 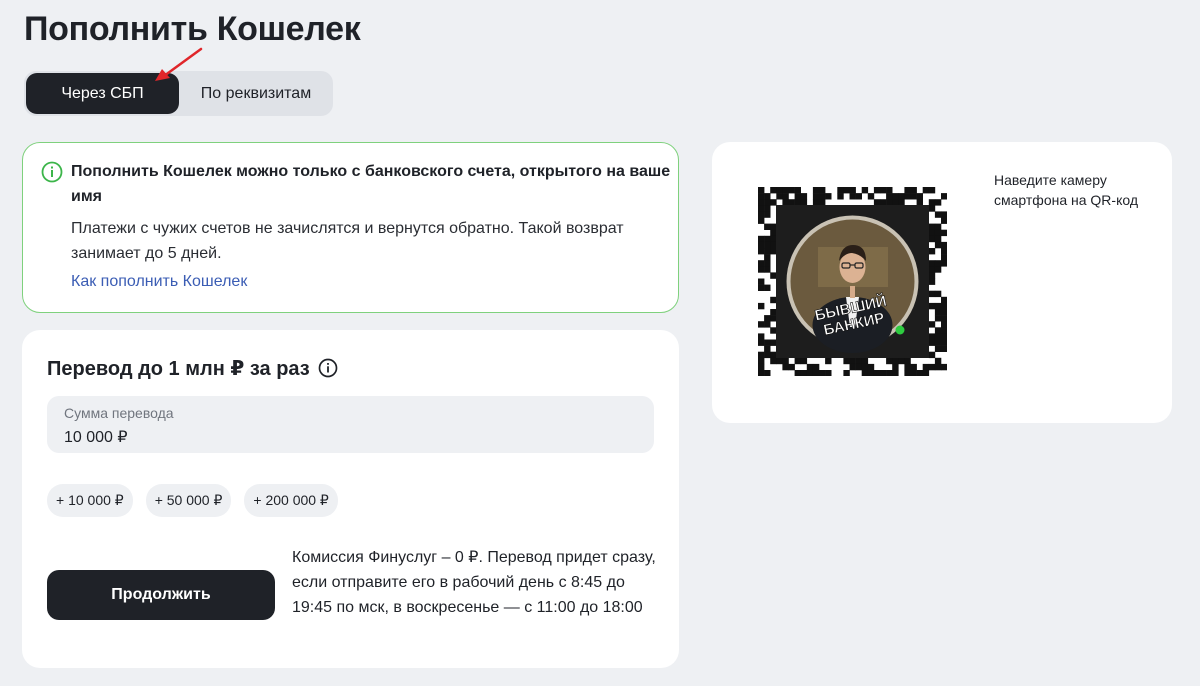 What do you see at coordinates (188, 500) in the screenshot?
I see `chip-add-50000: + 50 000 ₽` at bounding box center [188, 500].